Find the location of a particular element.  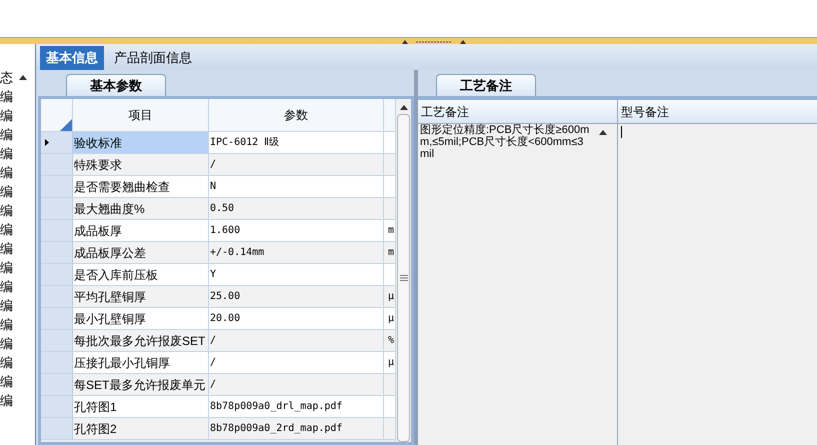

table-cell: 成品板厚公差 is located at coordinates (141, 252).